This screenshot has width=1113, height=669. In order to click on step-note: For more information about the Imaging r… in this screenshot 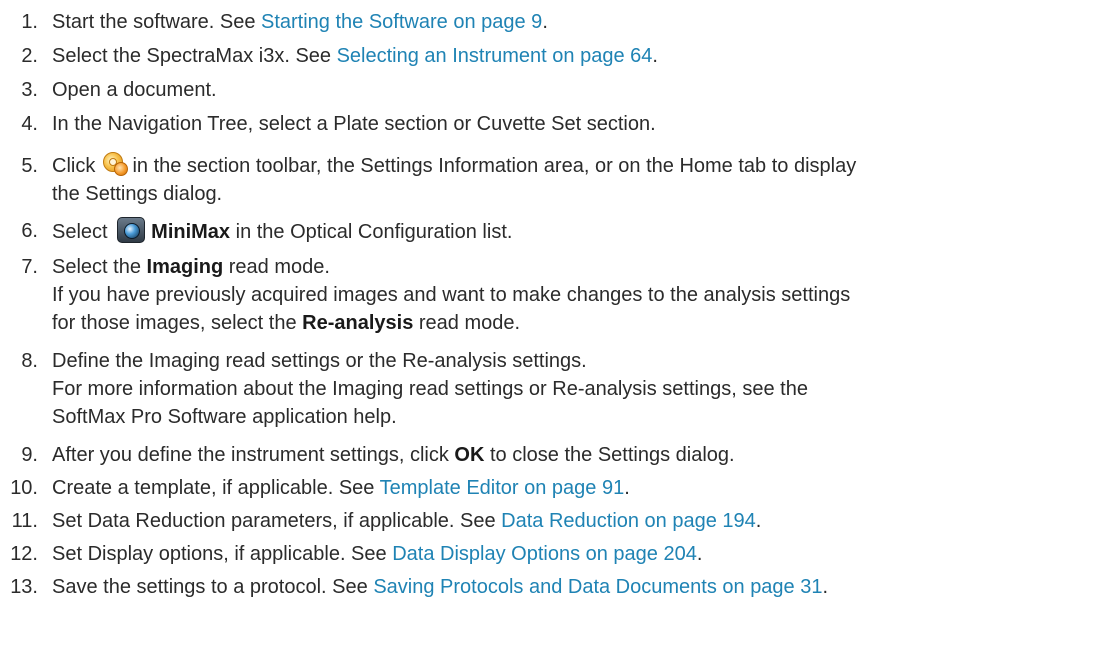, I will do `click(430, 389)`.